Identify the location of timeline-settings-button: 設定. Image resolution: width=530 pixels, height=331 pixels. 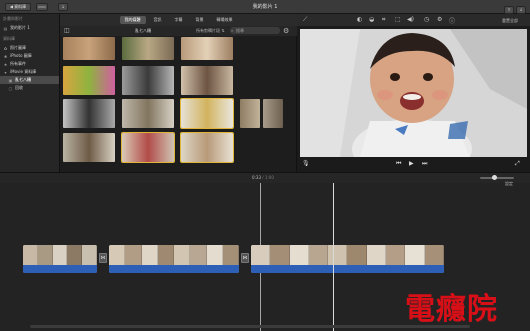
(509, 184).